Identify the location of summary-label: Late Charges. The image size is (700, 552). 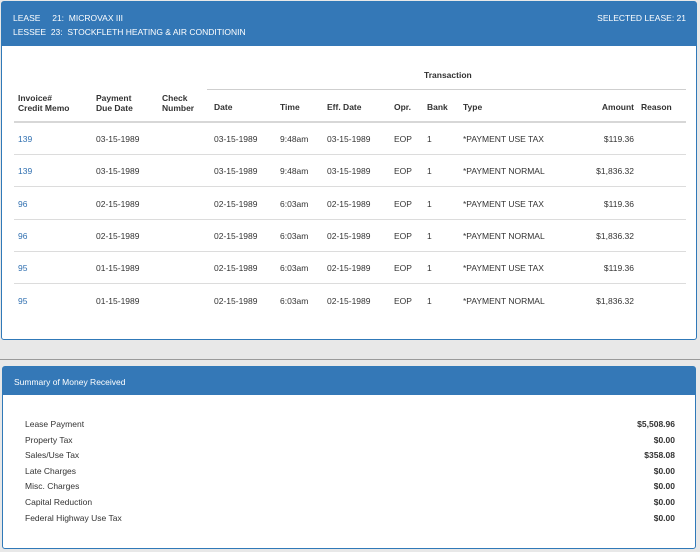
(51, 470).